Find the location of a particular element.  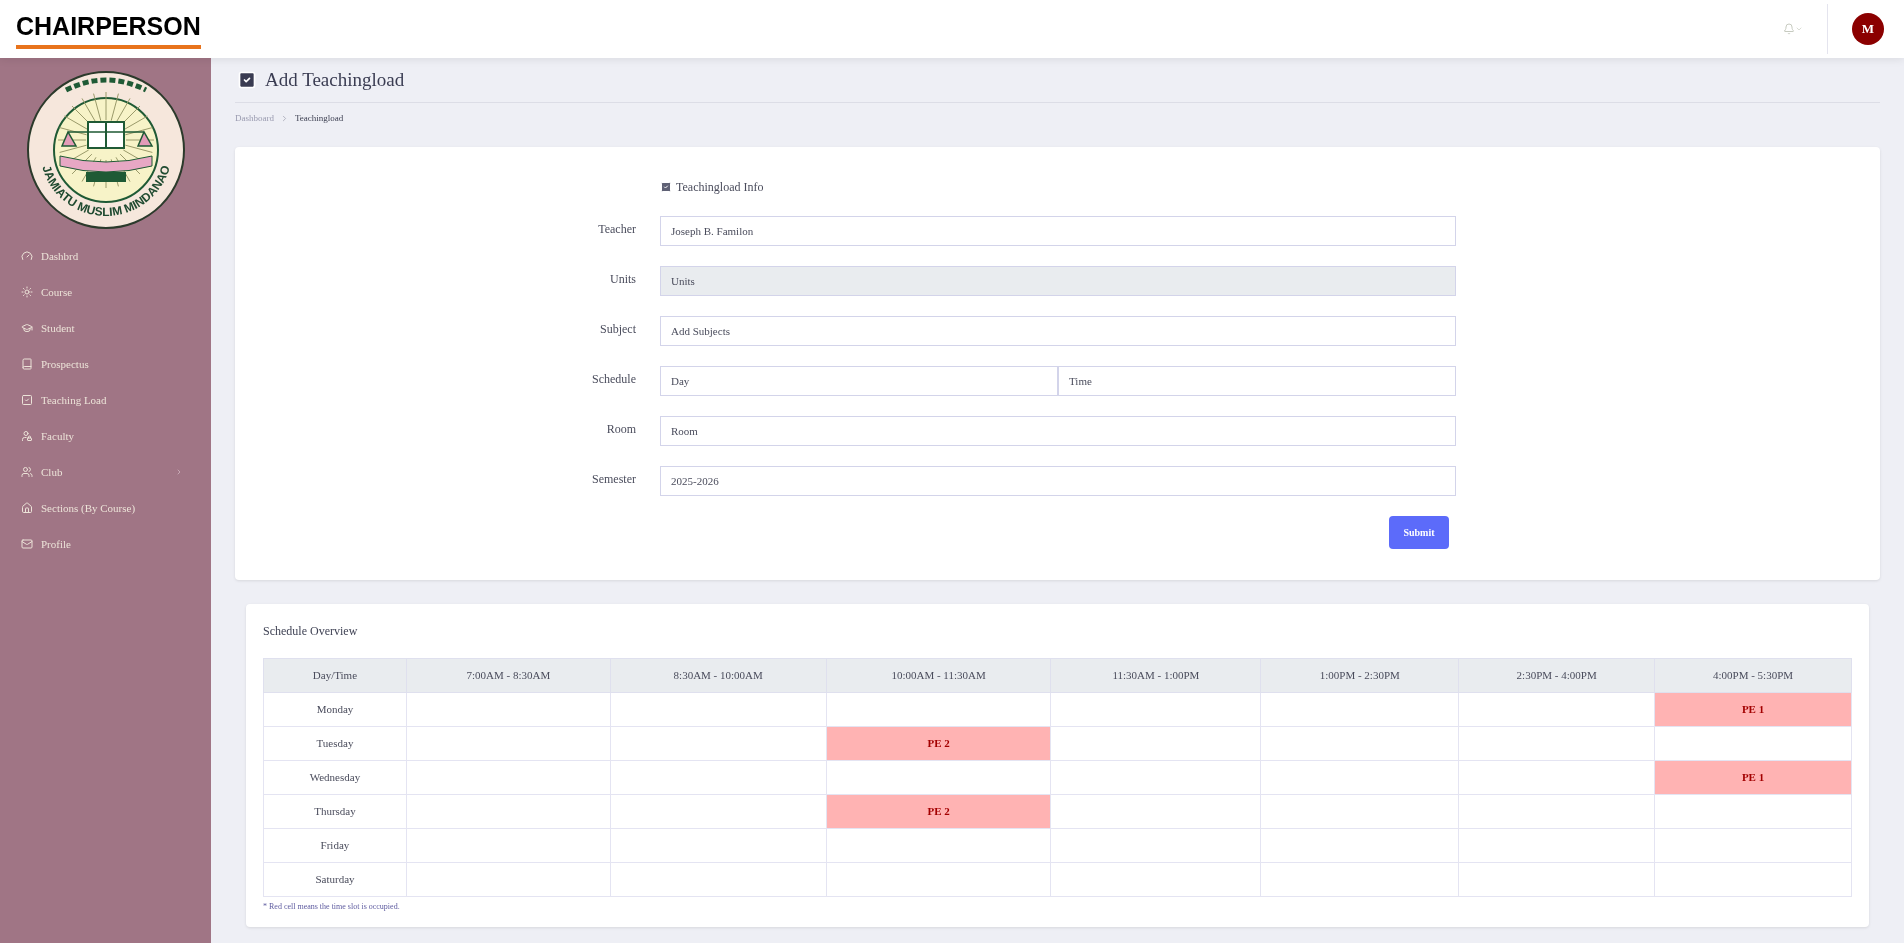

gauge-icon is located at coordinates (27, 256).